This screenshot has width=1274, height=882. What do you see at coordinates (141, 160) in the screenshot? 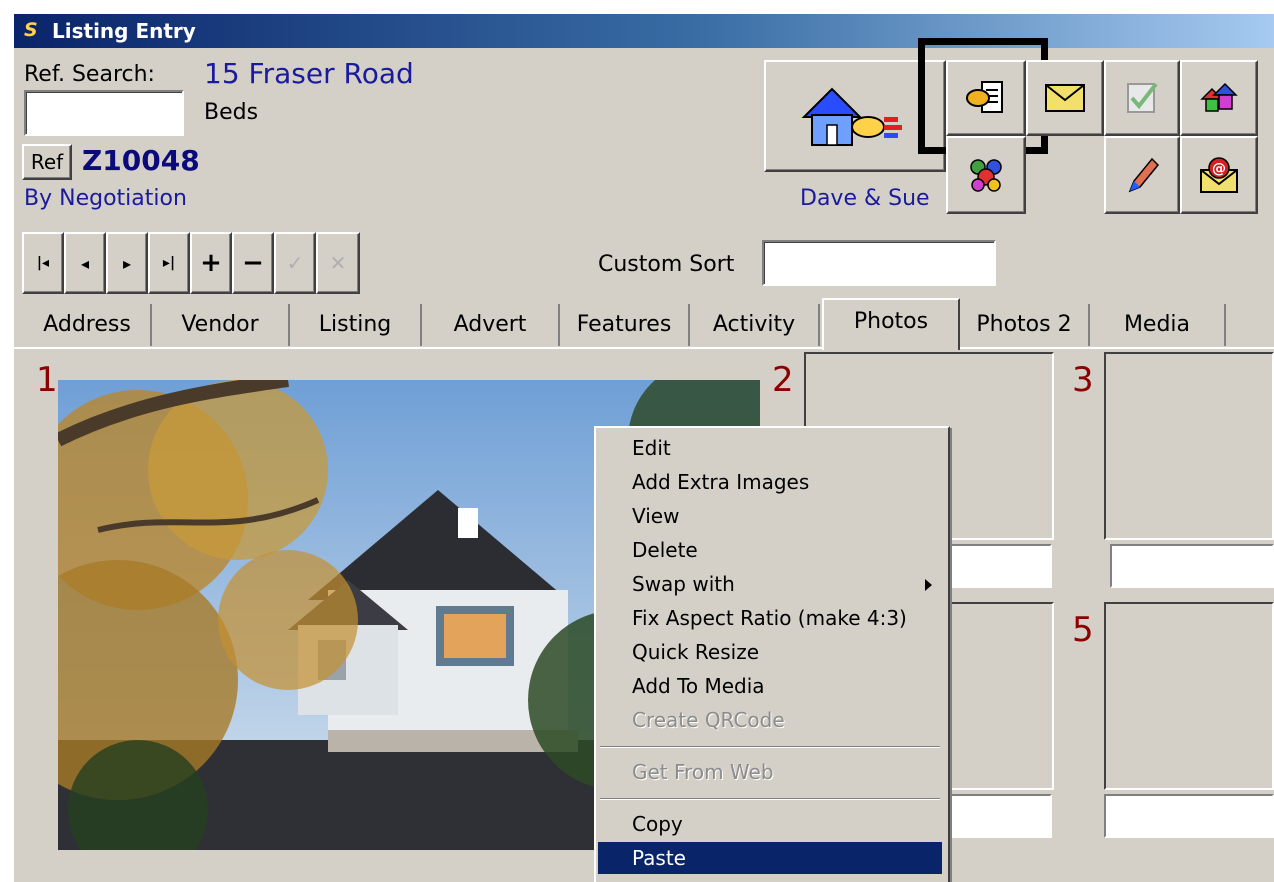
I see `ref-code: Z10048` at bounding box center [141, 160].